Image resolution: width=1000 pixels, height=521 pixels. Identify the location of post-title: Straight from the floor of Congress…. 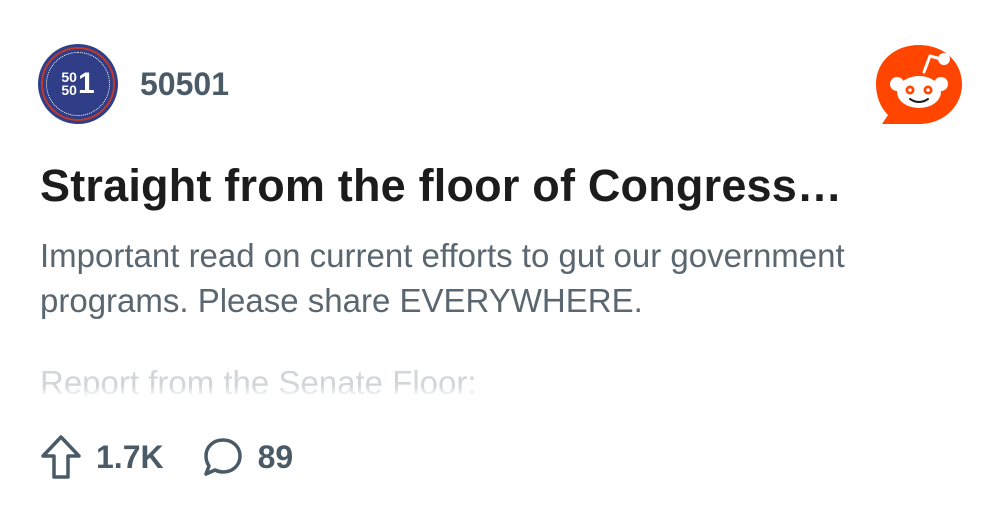
(505, 186).